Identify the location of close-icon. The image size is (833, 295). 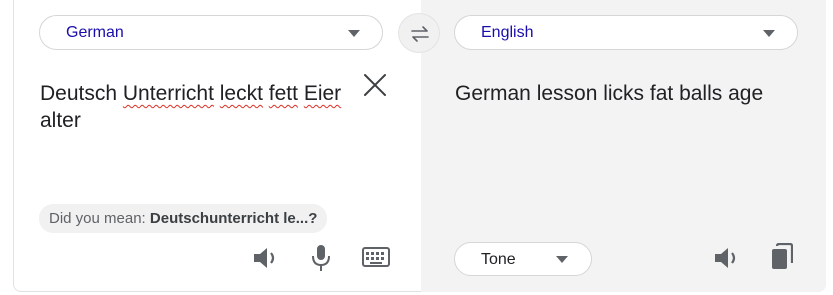
(375, 85).